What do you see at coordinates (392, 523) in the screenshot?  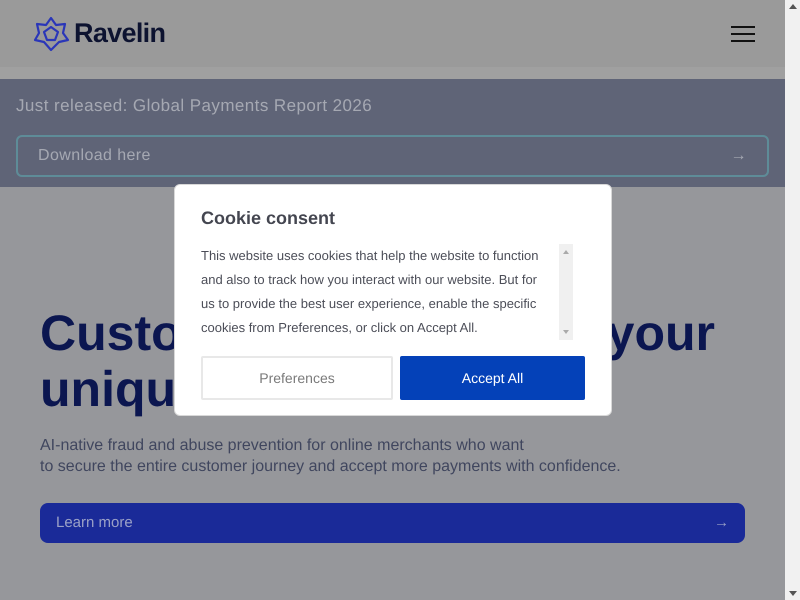 I see `learn-more-button: Learn more →` at bounding box center [392, 523].